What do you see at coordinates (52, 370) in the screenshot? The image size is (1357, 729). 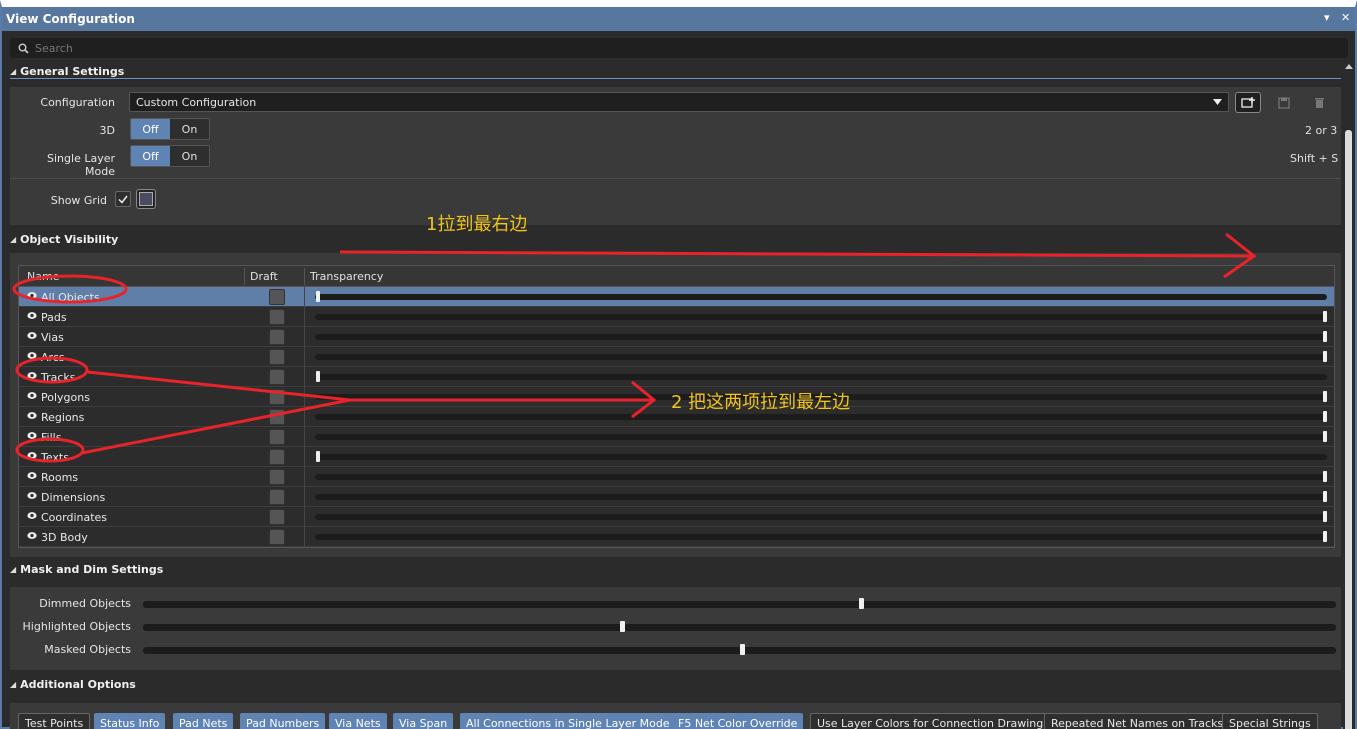 I see `annotation-circle-tracks` at bounding box center [52, 370].